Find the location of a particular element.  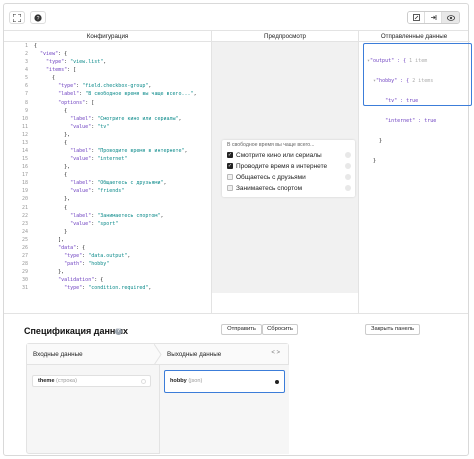

line-number: 28 is located at coordinates (24, 264).